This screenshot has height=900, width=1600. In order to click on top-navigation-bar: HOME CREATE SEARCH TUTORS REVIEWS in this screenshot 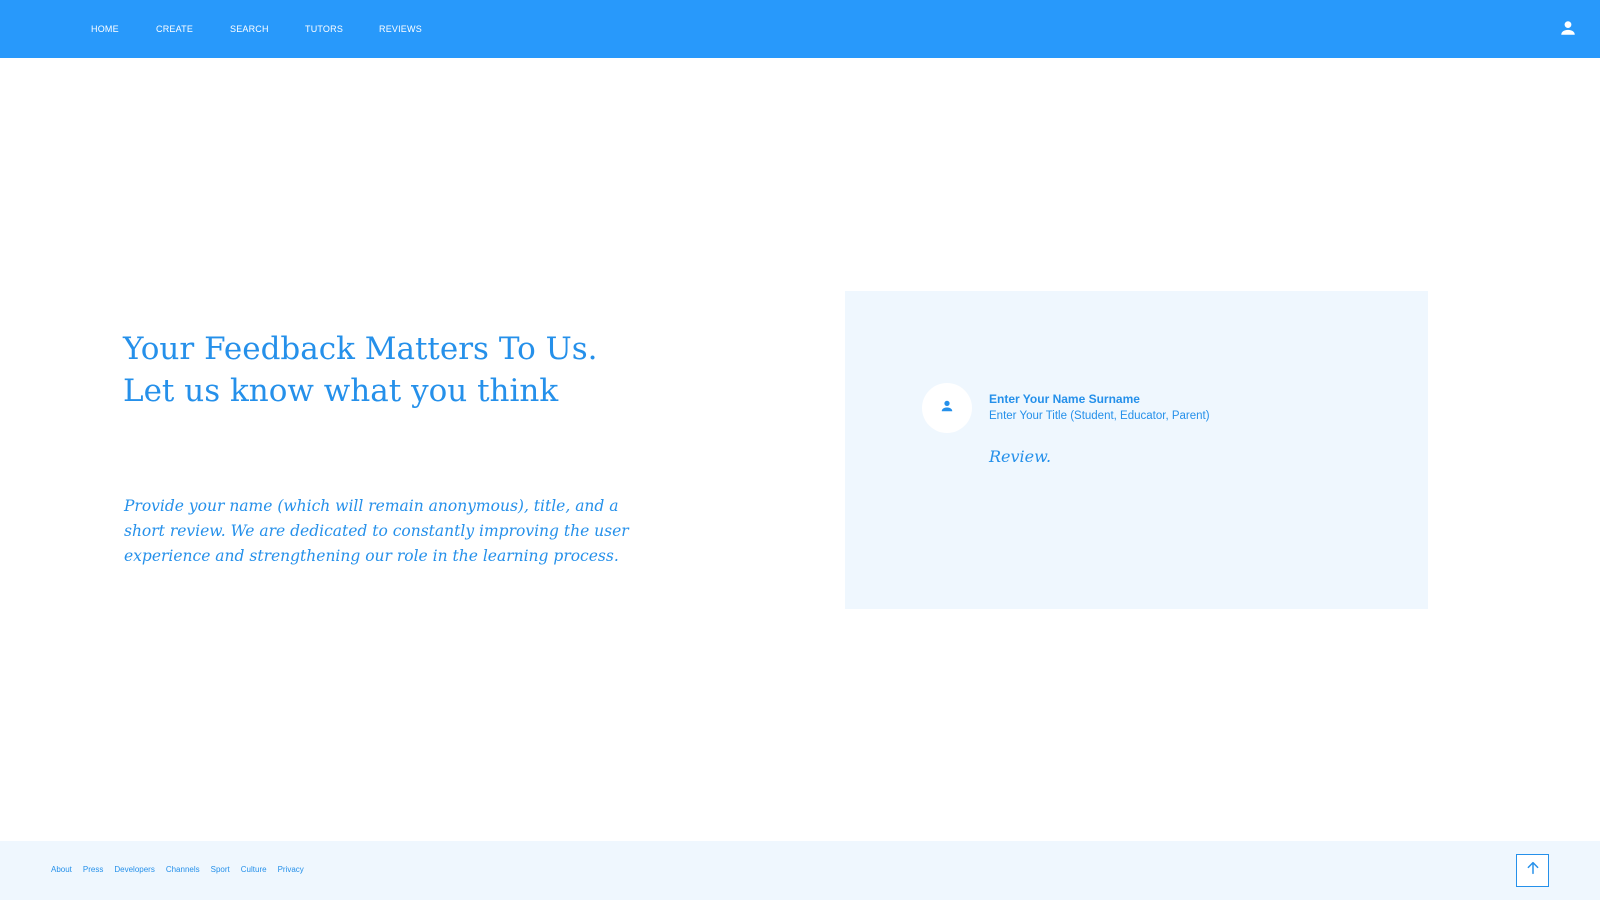, I will do `click(800, 29)`.